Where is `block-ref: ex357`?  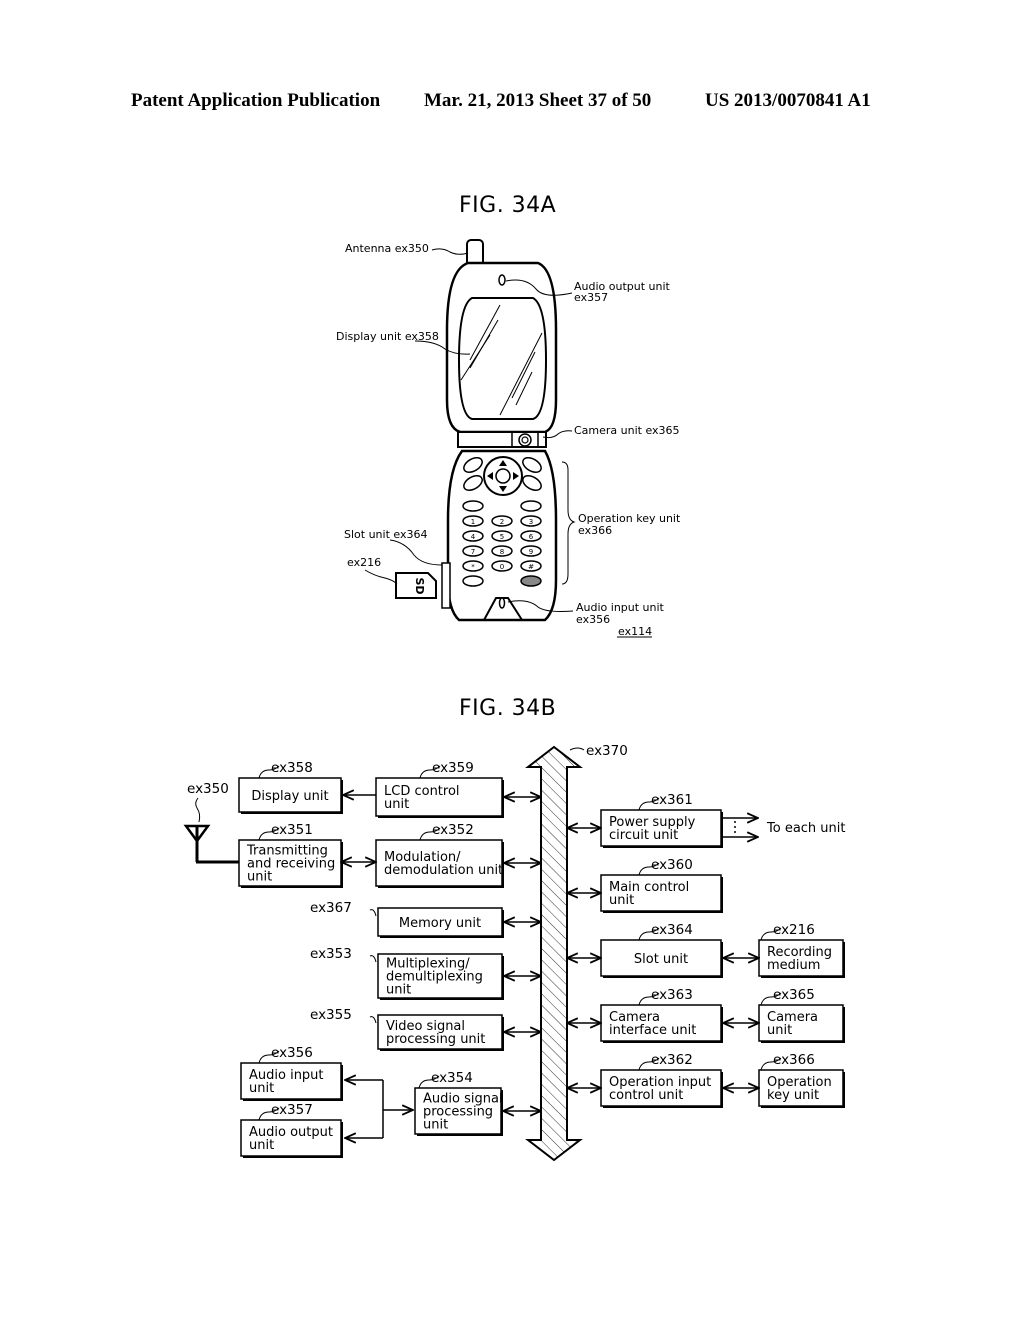 block-ref: ex357 is located at coordinates (292, 1110).